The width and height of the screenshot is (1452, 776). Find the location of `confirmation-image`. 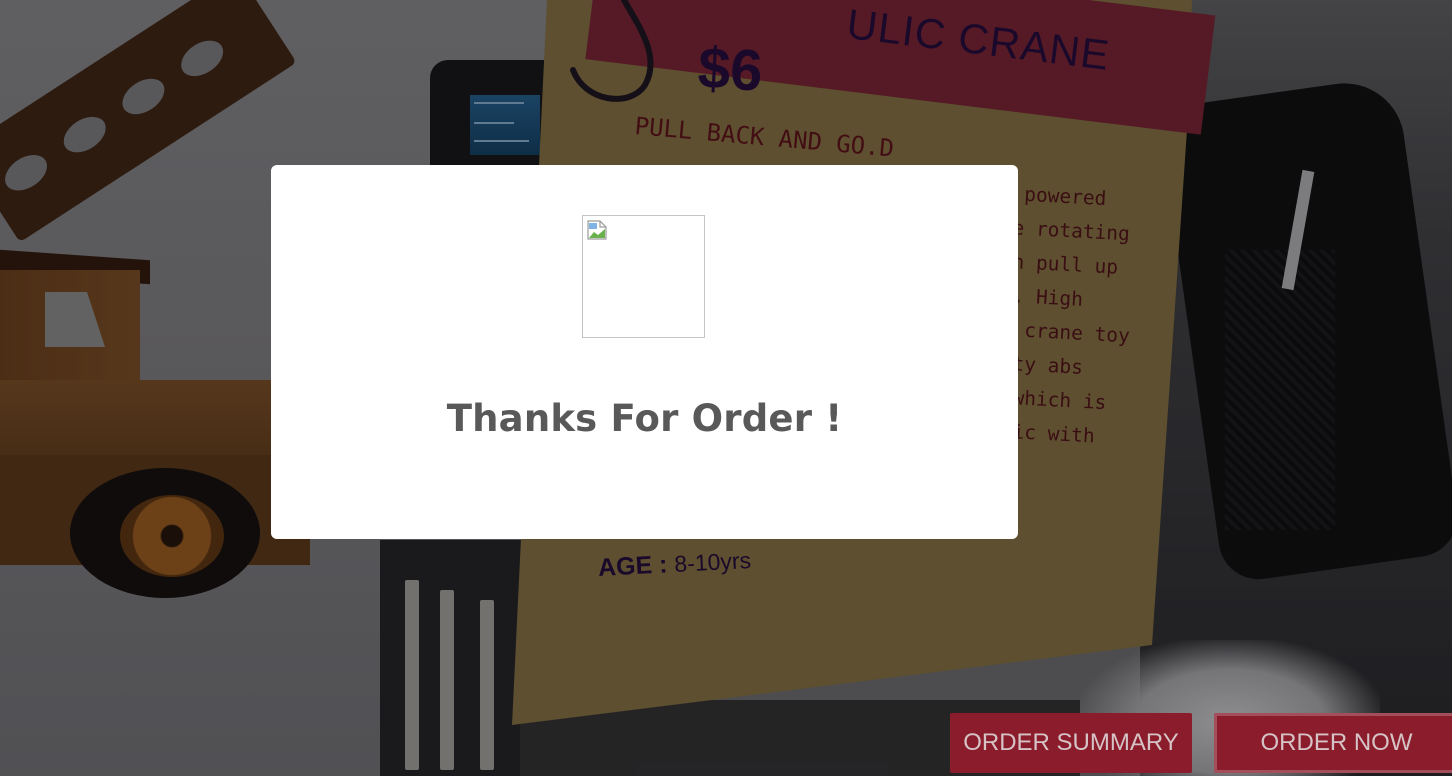

confirmation-image is located at coordinates (643, 276).